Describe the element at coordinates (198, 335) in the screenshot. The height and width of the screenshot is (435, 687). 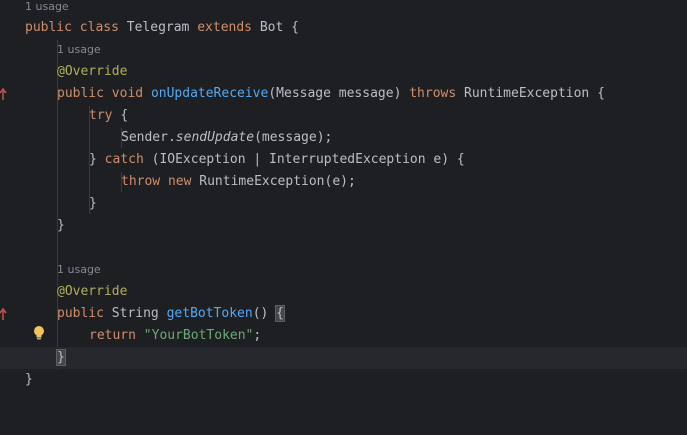
I see `string-literal: "YourBotToken"` at that location.